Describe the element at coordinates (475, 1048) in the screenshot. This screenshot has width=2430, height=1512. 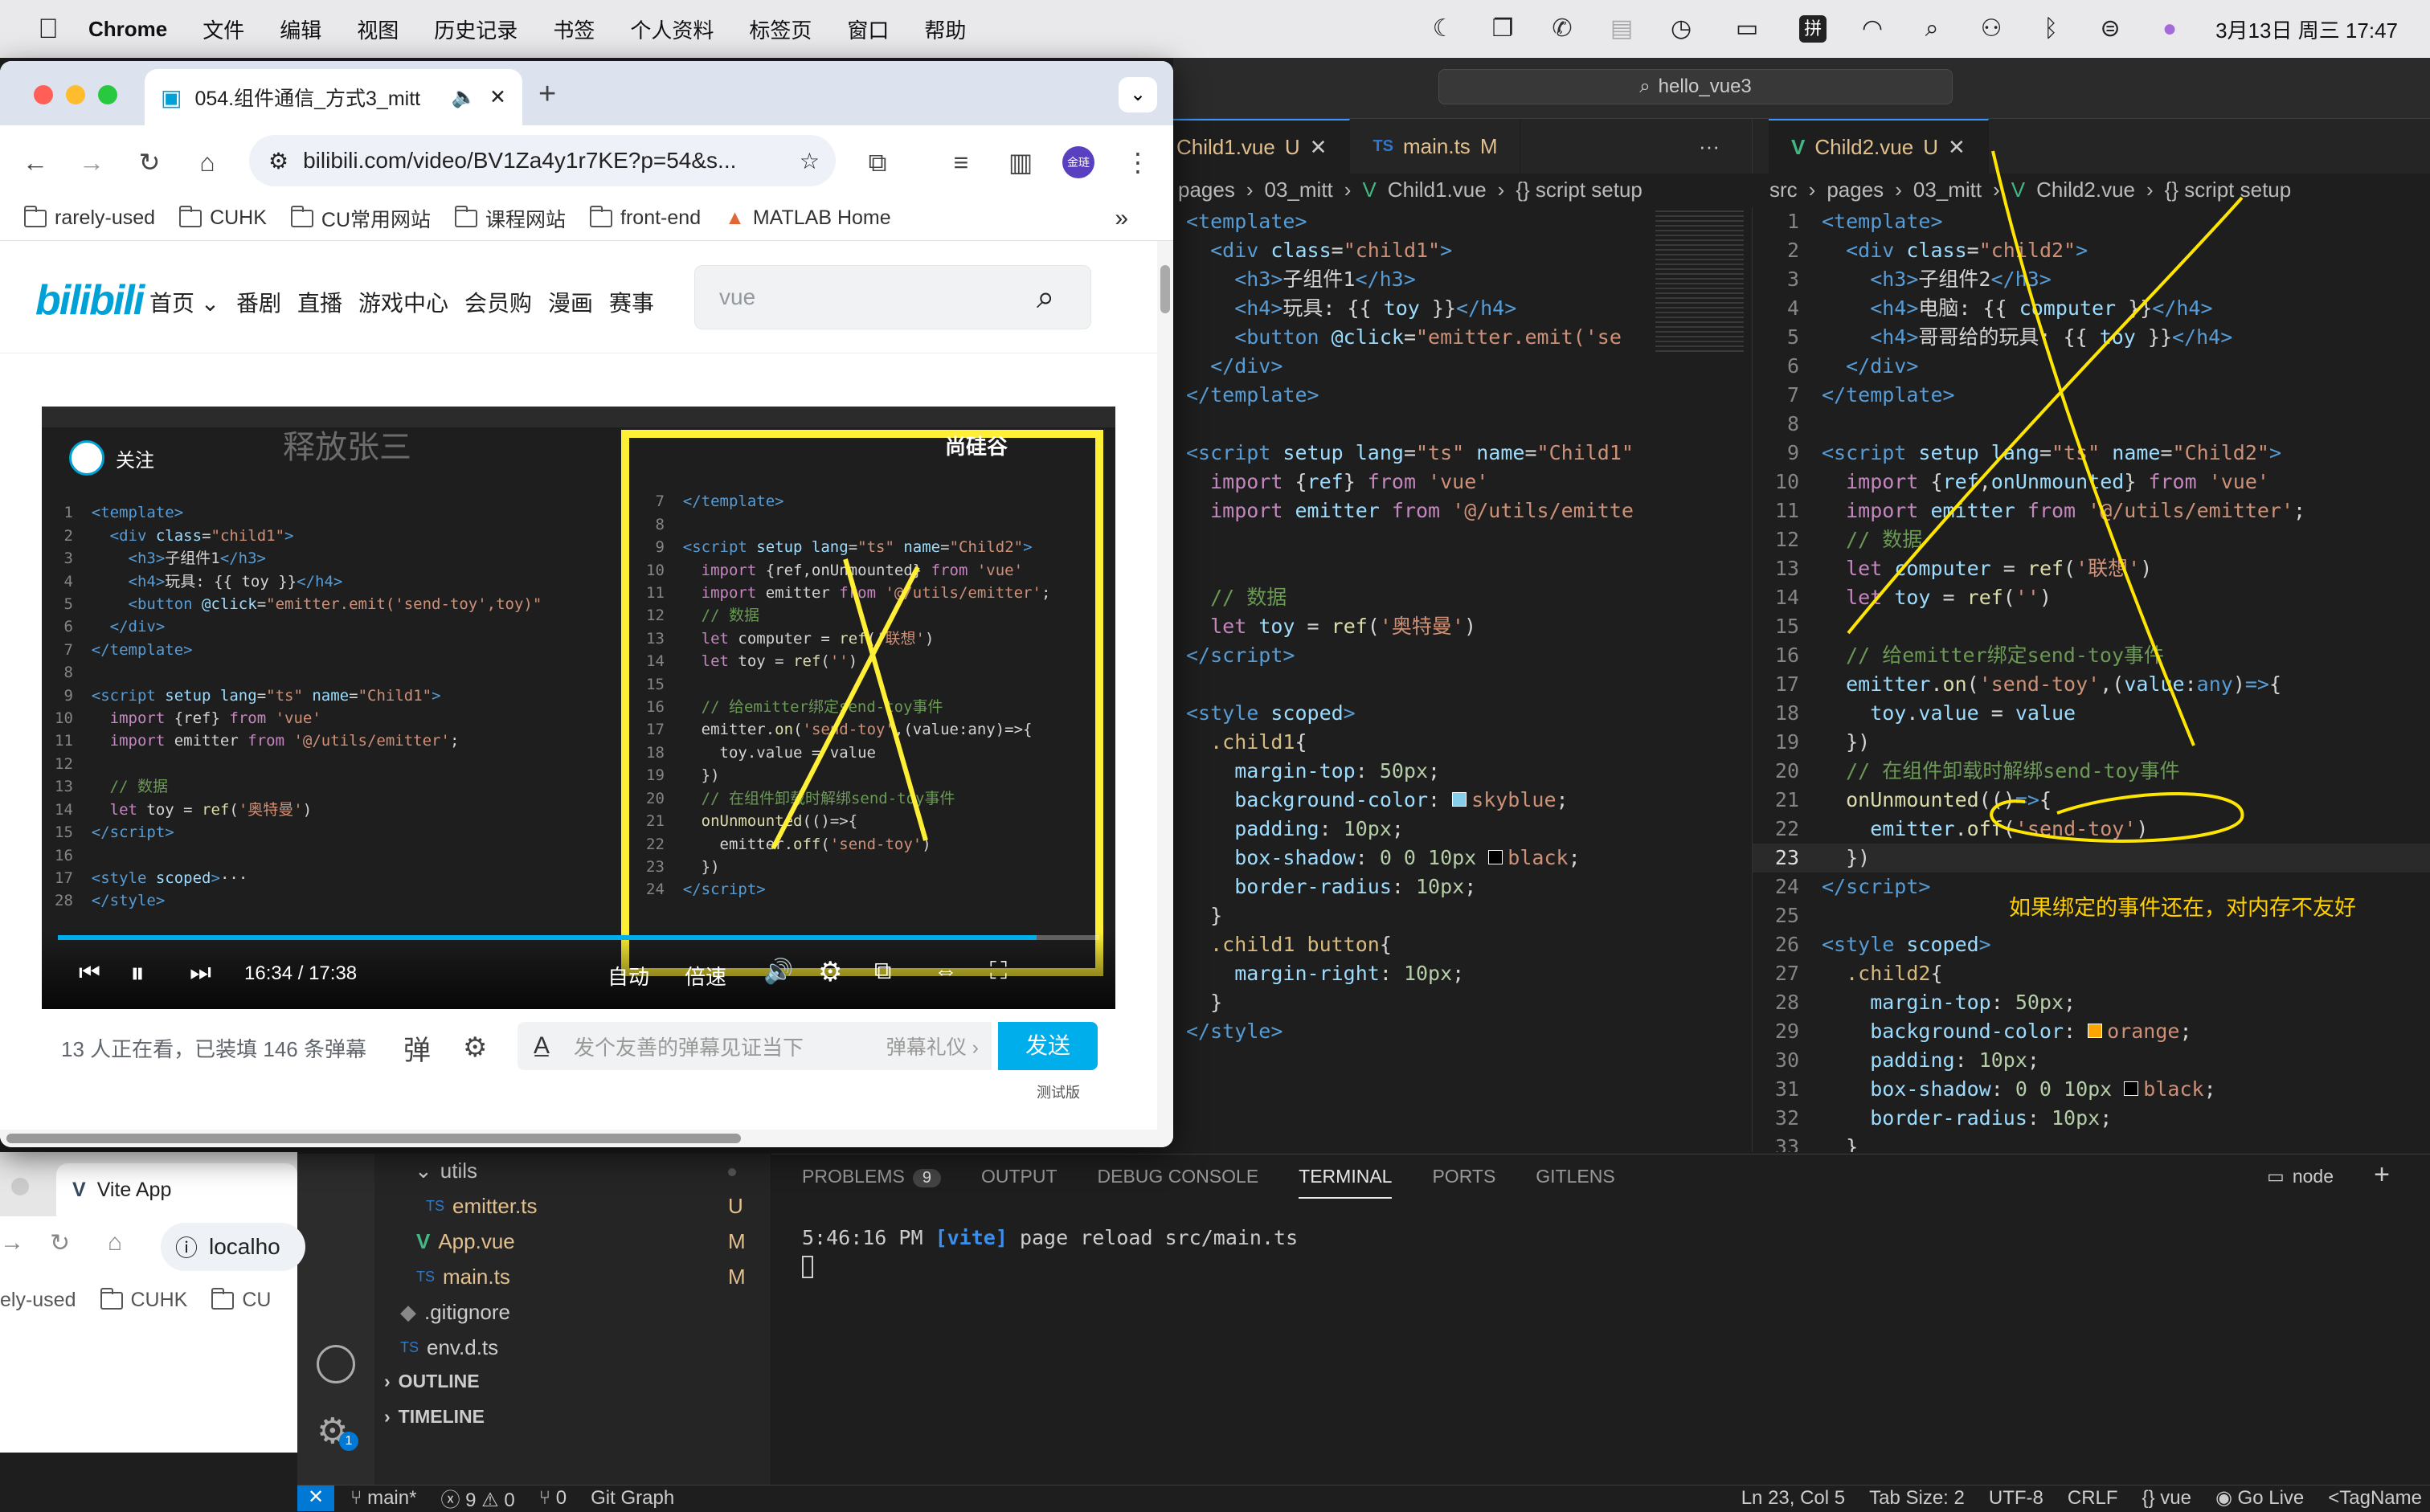
I see `danmaku-settings-icon: ⚙` at that location.